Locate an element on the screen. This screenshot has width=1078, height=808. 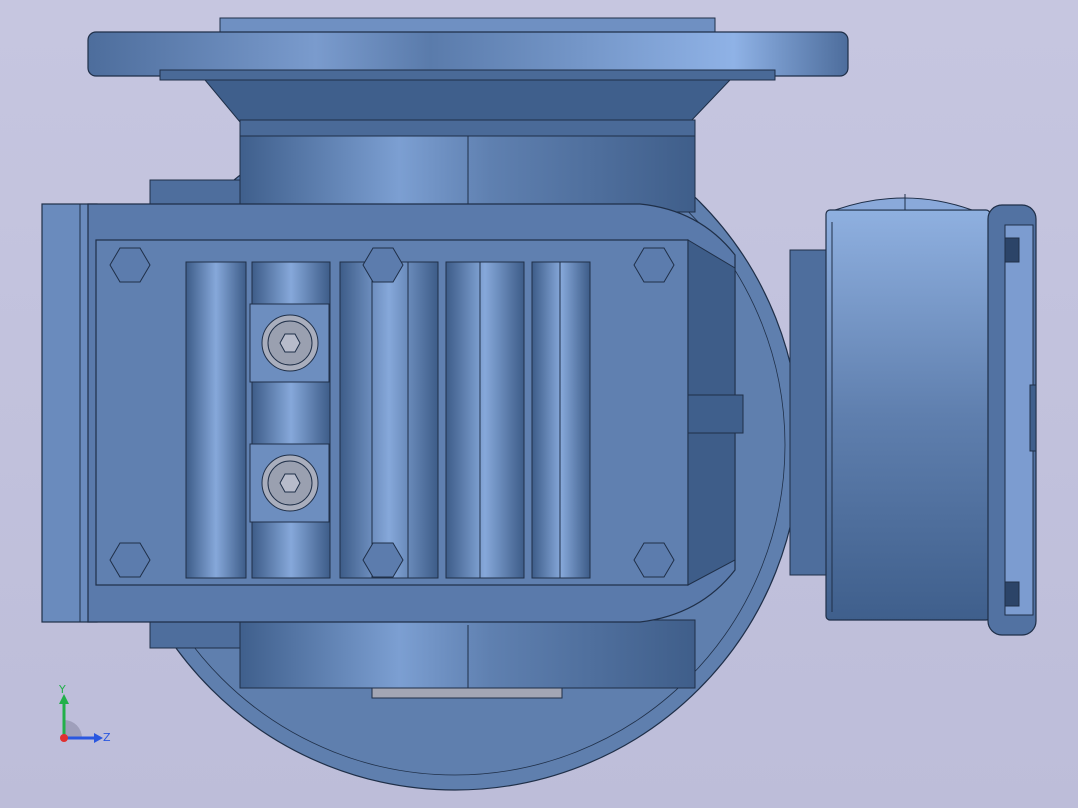
shaft-end is located at coordinates (467, 693).